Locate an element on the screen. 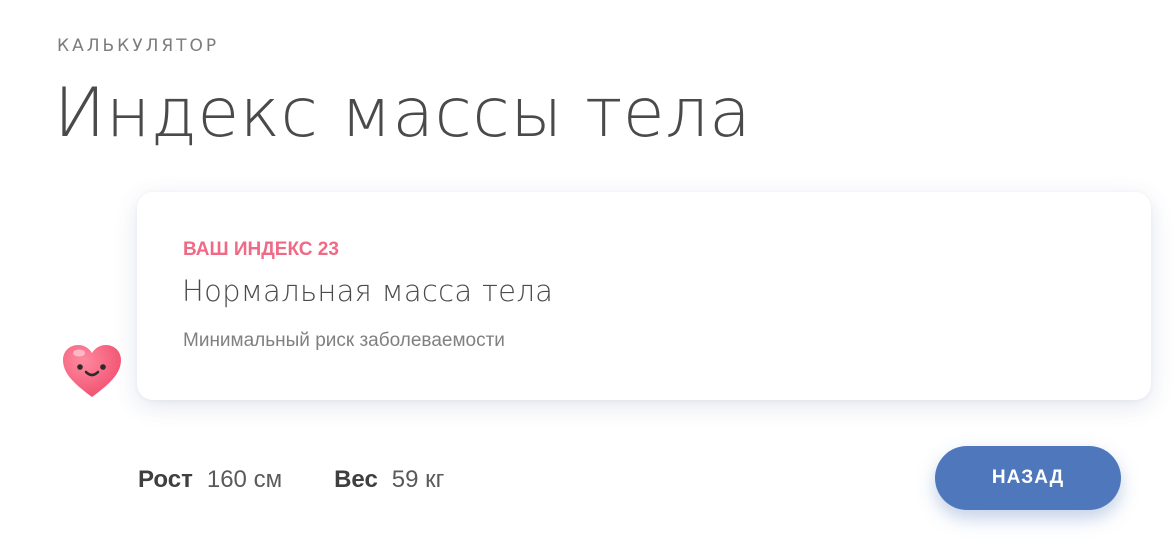 The width and height of the screenshot is (1175, 553). weight-label: Вес is located at coordinates (356, 479).